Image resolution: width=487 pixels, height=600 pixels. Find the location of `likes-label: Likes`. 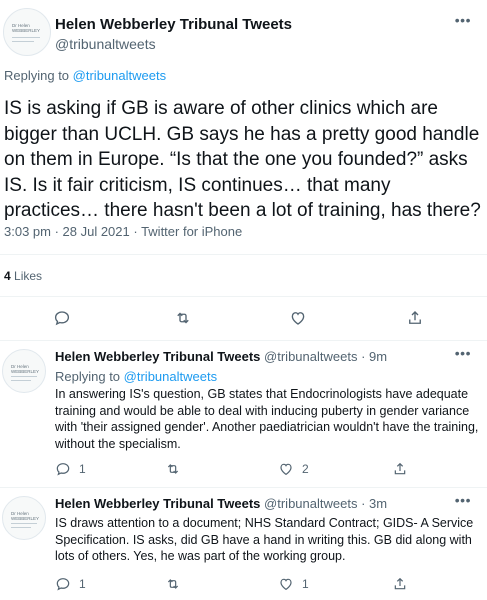

likes-label: Likes is located at coordinates (28, 276).